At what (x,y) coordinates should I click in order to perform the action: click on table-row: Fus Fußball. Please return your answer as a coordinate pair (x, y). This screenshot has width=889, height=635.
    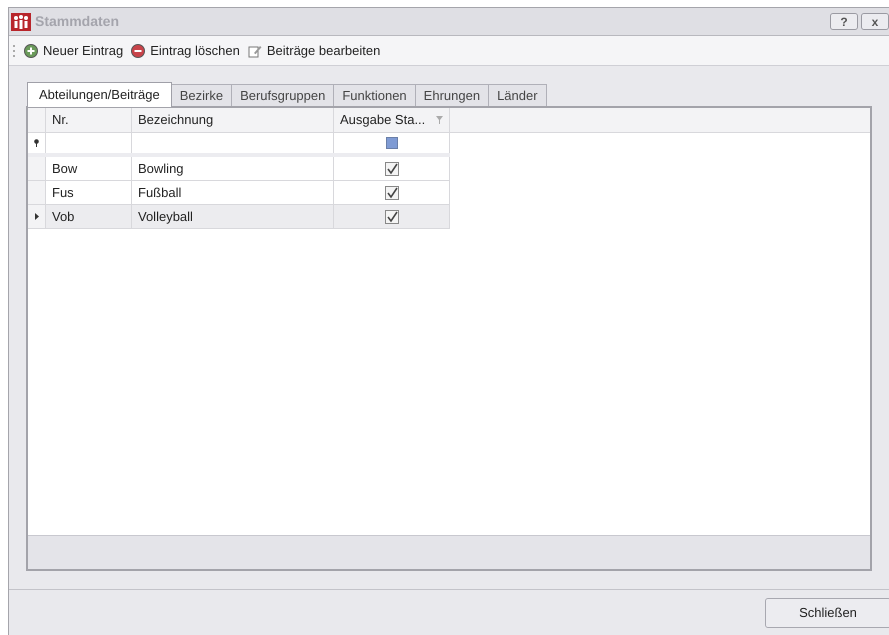
    Looking at the image, I should click on (239, 193).